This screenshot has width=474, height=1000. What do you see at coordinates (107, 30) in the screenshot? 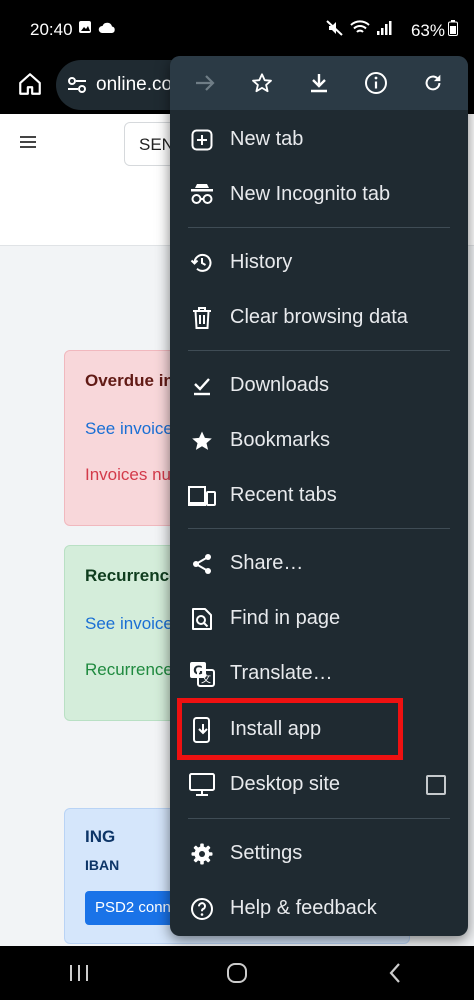
I see `cloud-icon` at bounding box center [107, 30].